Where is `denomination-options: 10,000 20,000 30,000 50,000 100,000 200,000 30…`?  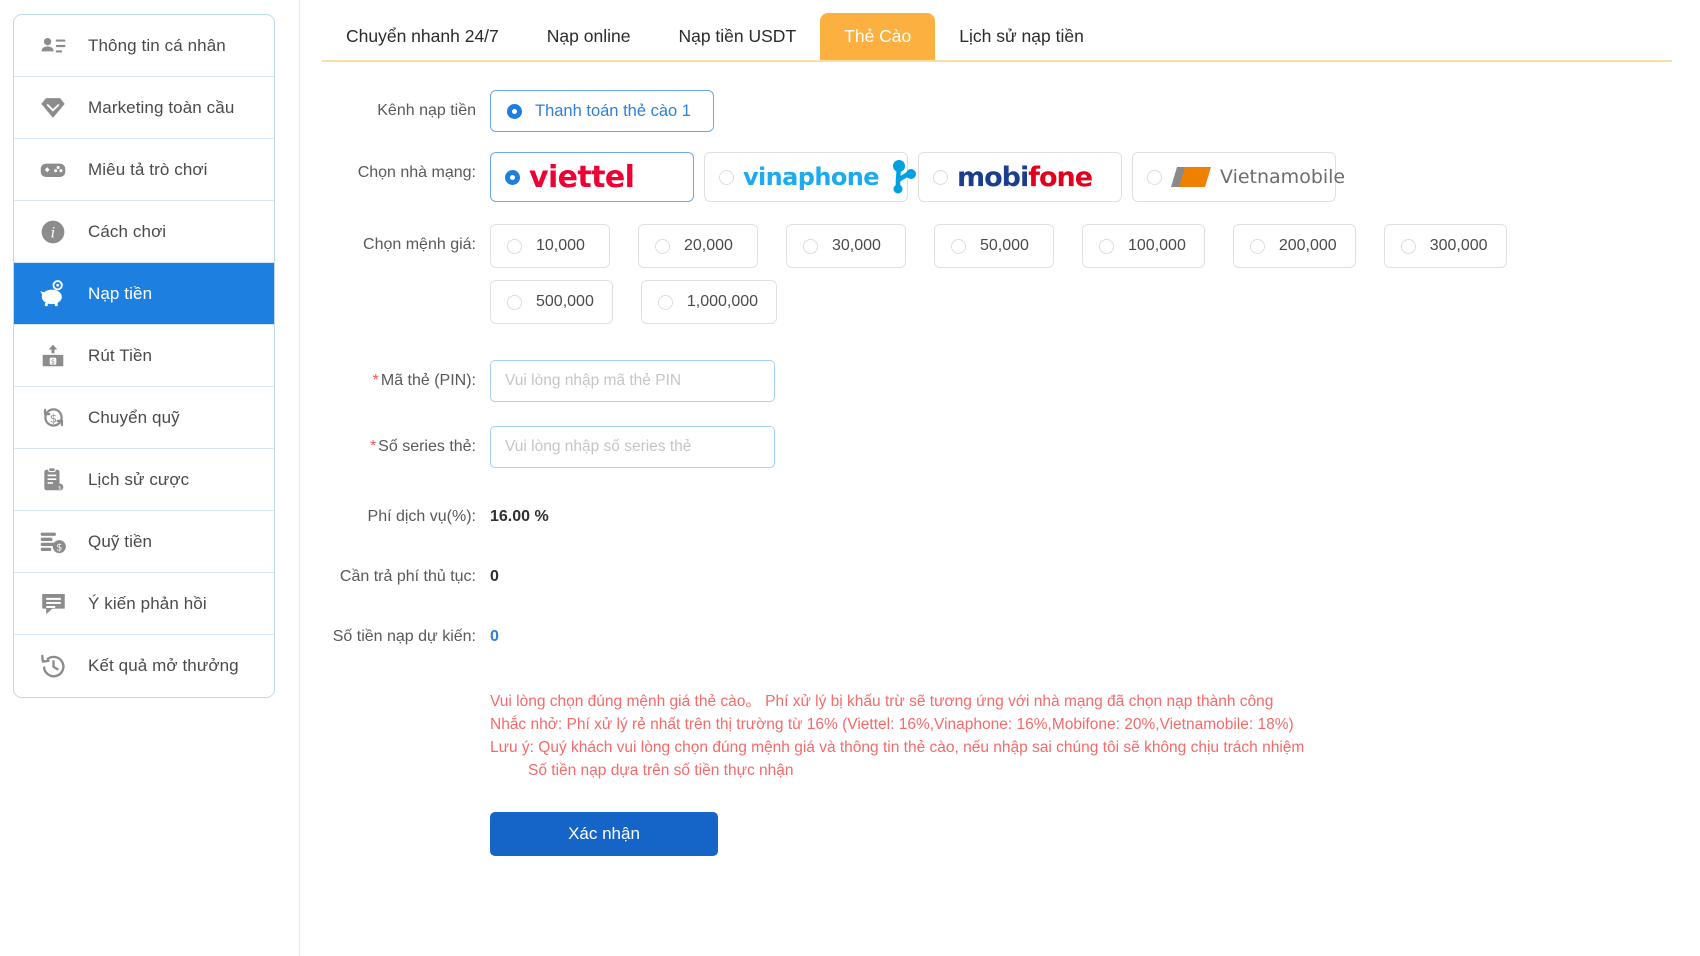 denomination-options: 10,000 20,000 30,000 50,000 100,000 200,000 30… is located at coordinates (1020, 280).